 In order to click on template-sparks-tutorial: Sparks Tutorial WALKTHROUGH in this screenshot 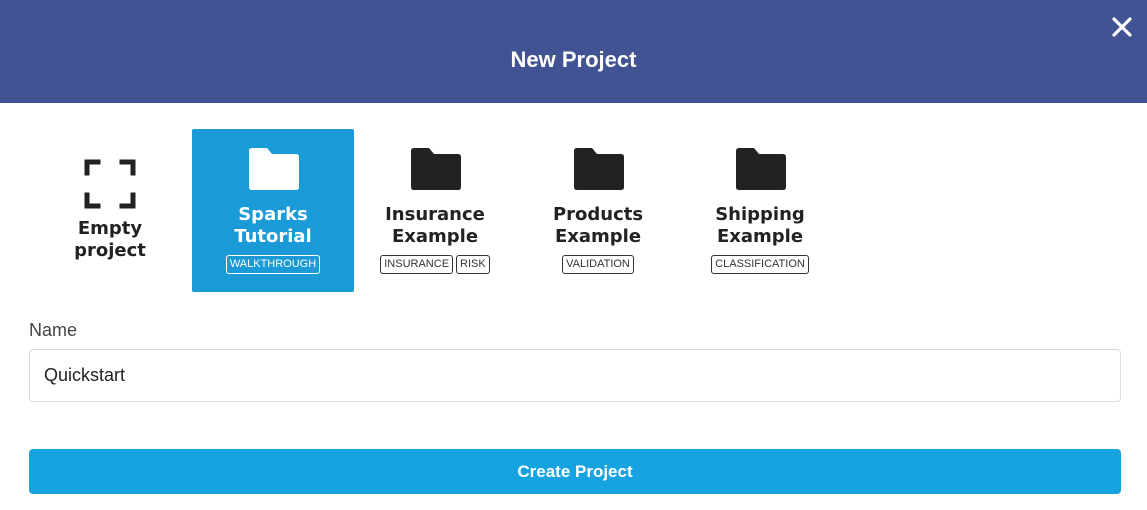, I will do `click(273, 210)`.